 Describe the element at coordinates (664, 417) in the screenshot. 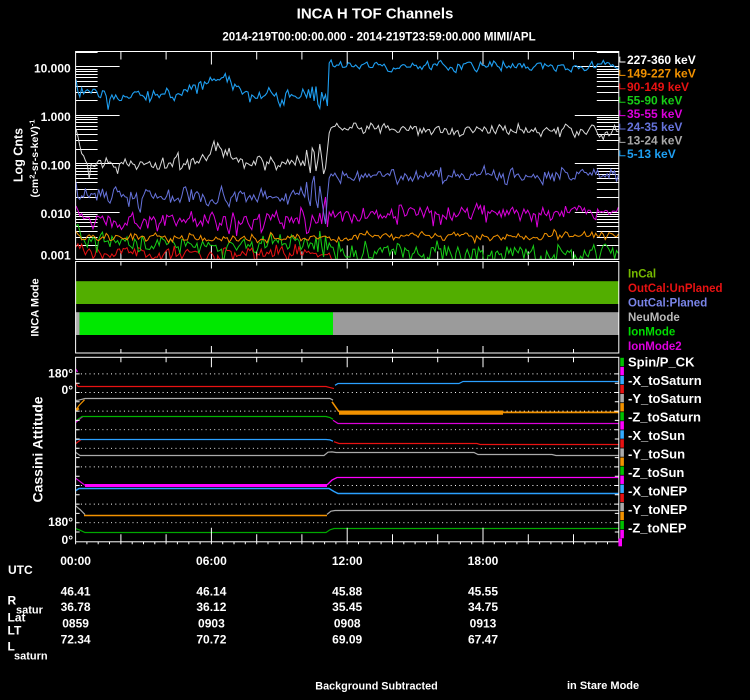

I see `svg-text: -Z_toSaturn` at that location.